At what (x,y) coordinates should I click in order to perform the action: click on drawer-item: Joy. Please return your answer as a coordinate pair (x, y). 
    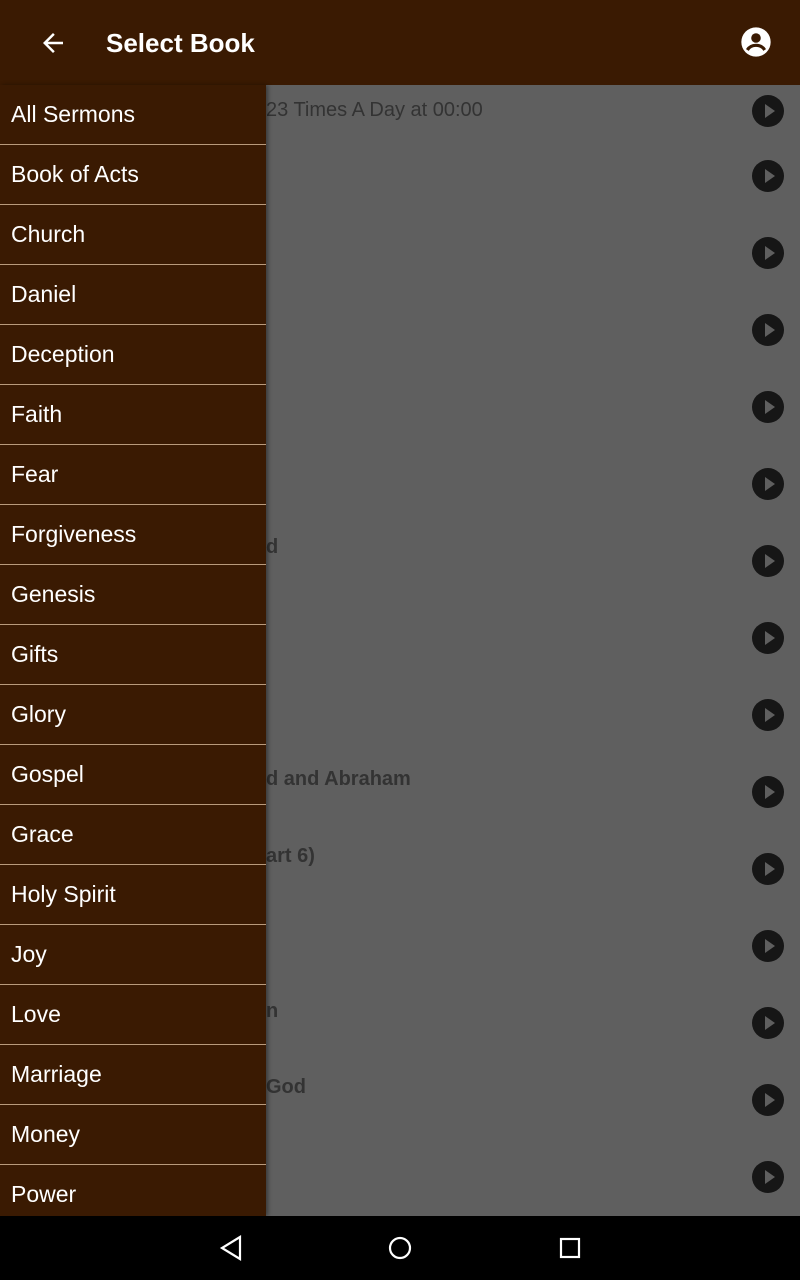
    Looking at the image, I should click on (133, 955).